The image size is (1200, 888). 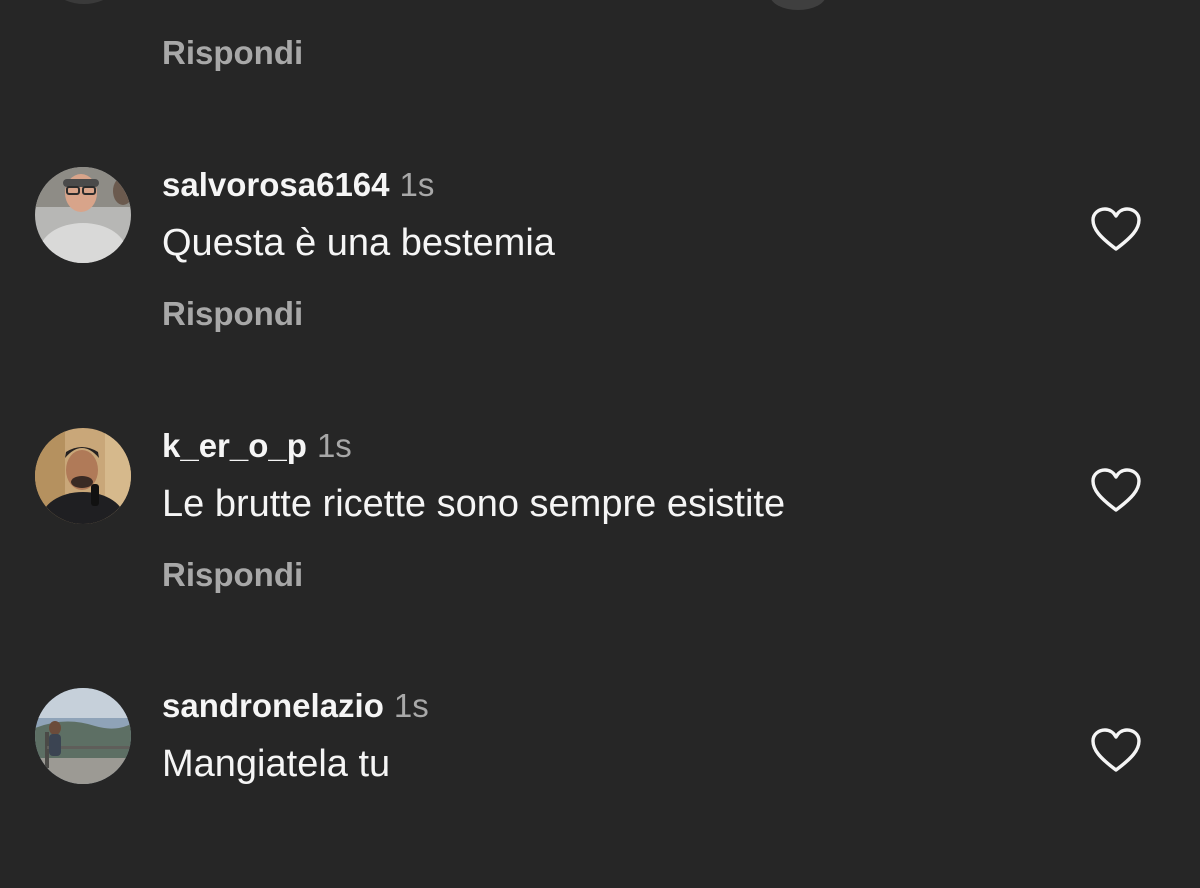 I want to click on comment-header: salvorosa6164 1s, so click(x=298, y=185).